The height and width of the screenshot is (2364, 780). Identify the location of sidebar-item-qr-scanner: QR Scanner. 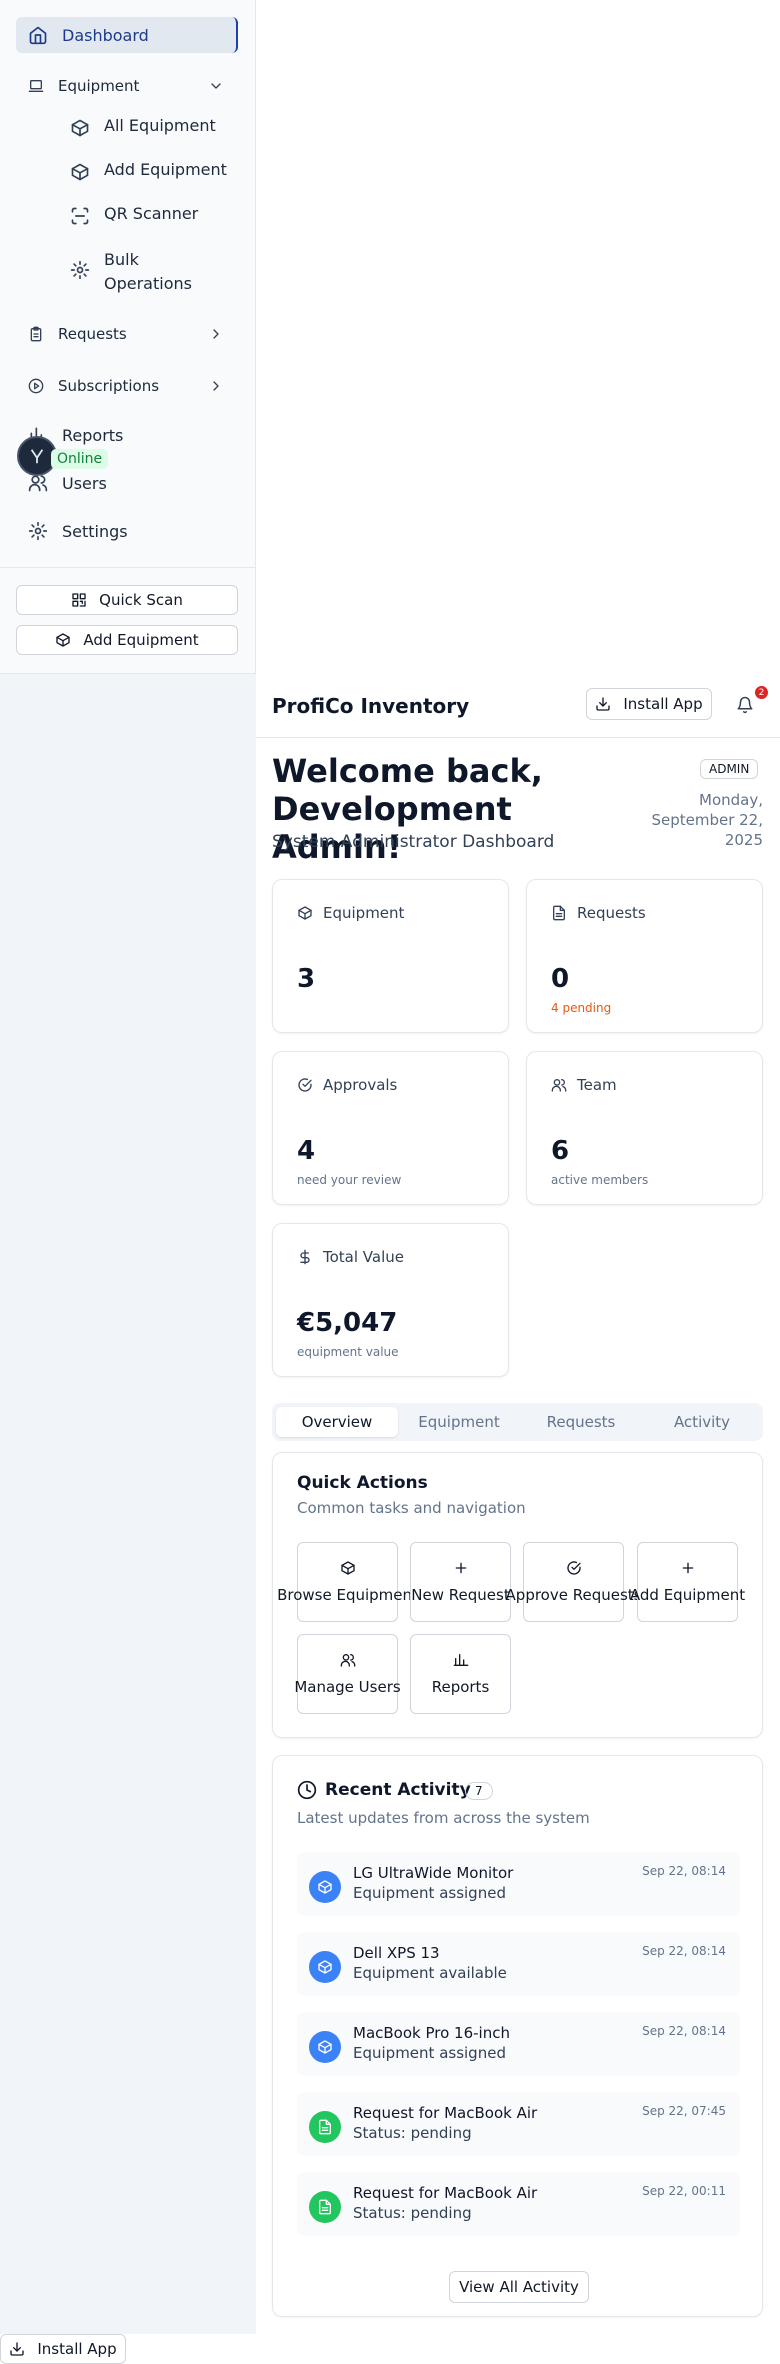
(134, 215).